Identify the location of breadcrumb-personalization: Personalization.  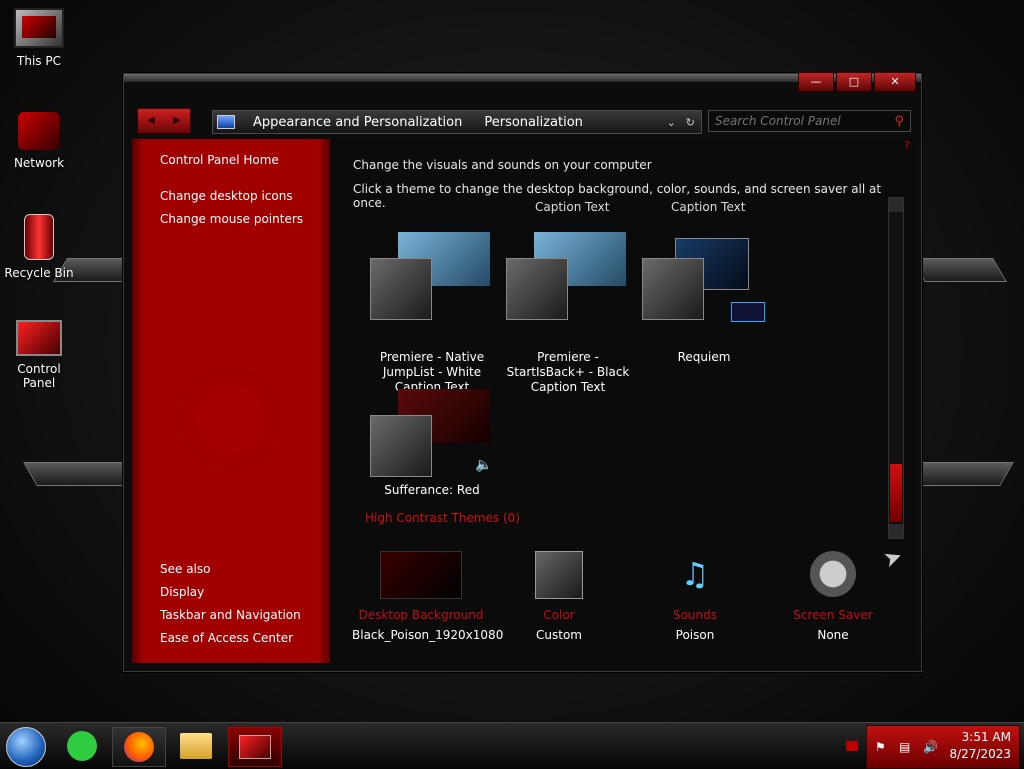
(533, 122).